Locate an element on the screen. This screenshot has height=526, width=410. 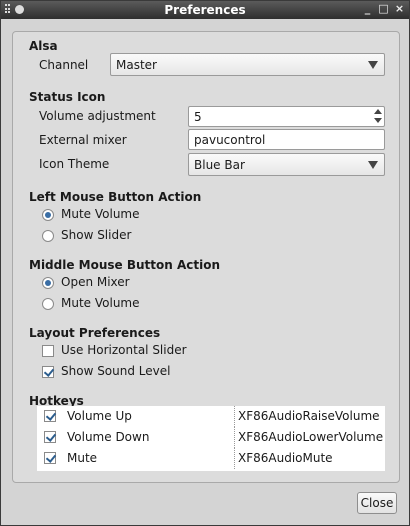
left-show-slider-radio is located at coordinates (48, 236).